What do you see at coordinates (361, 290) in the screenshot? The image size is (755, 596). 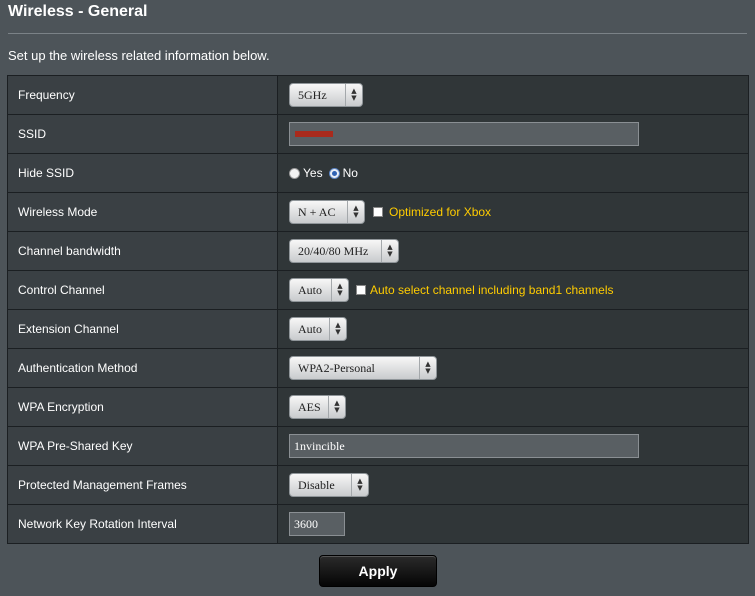 I see `band1-channels-checkbox` at bounding box center [361, 290].